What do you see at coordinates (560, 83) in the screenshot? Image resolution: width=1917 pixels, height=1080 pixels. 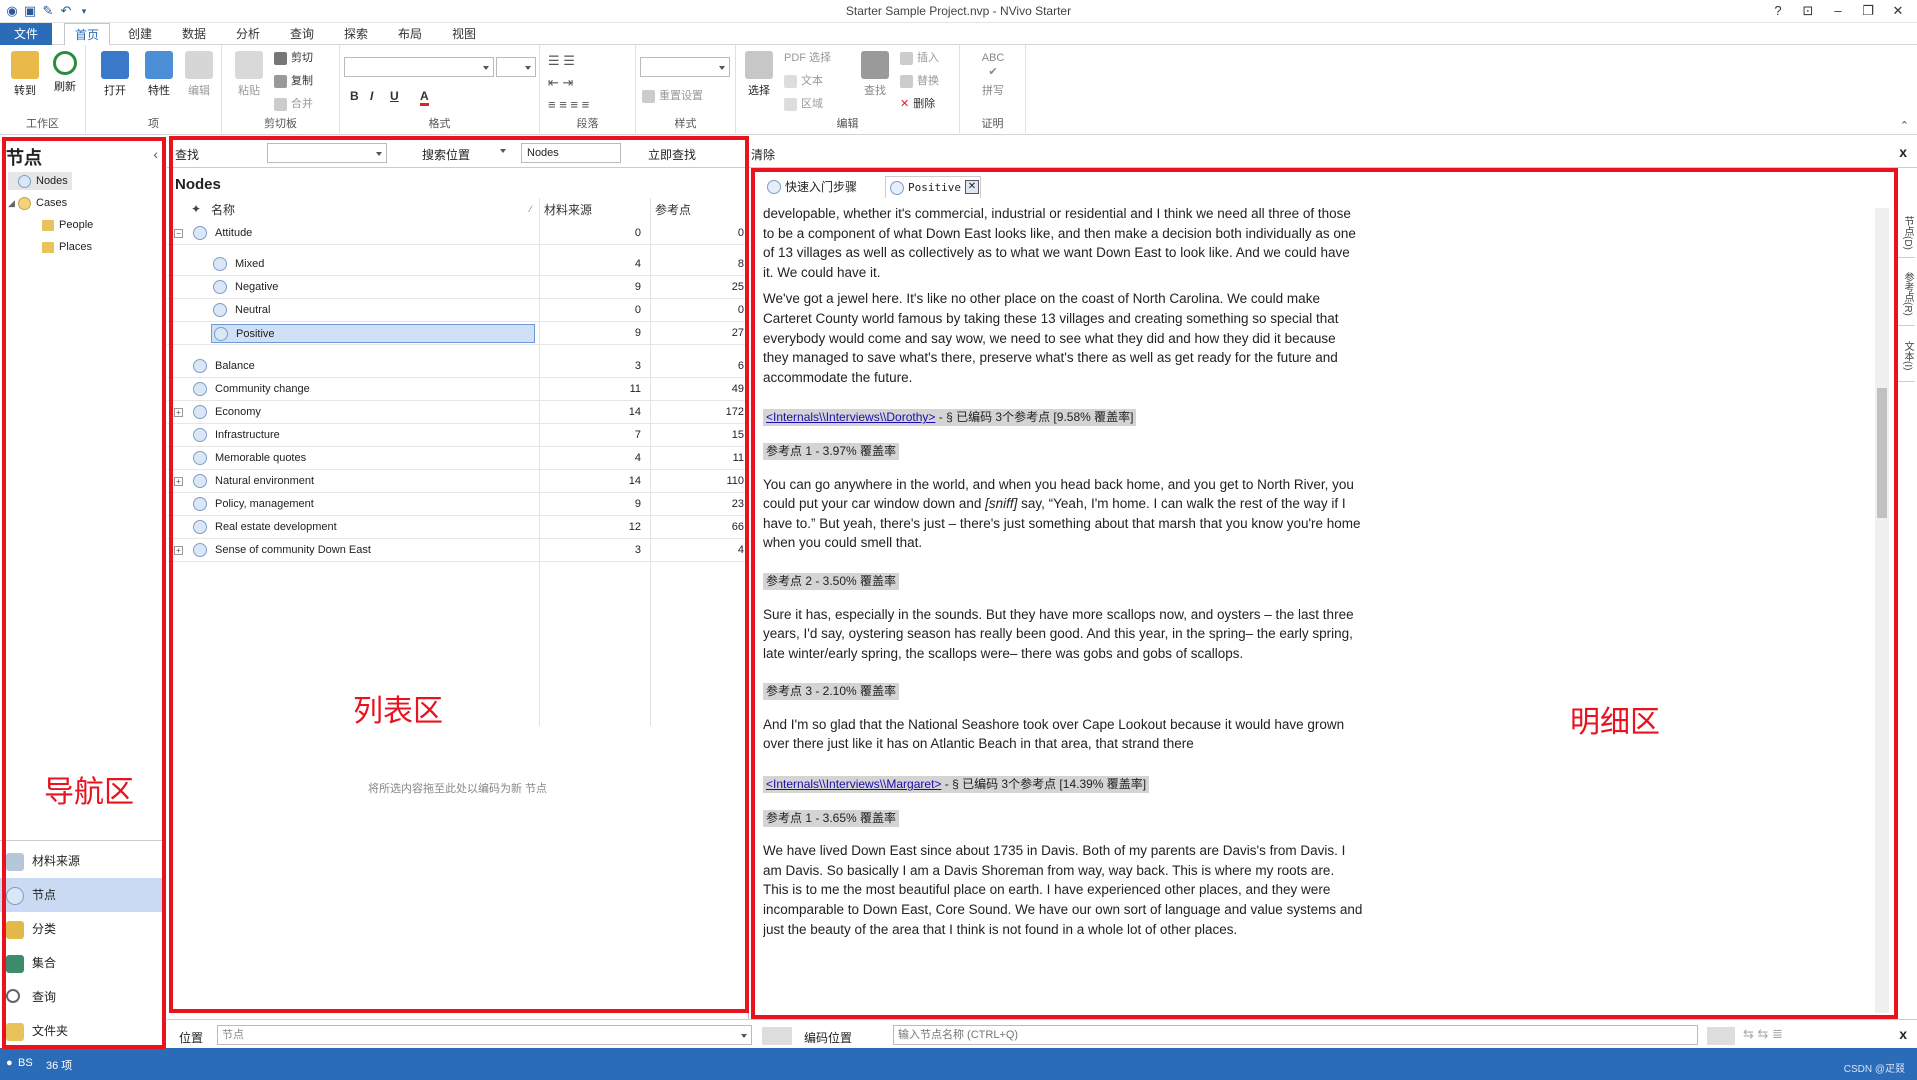 I see `indent-icon: ⇤ ⇥` at bounding box center [560, 83].